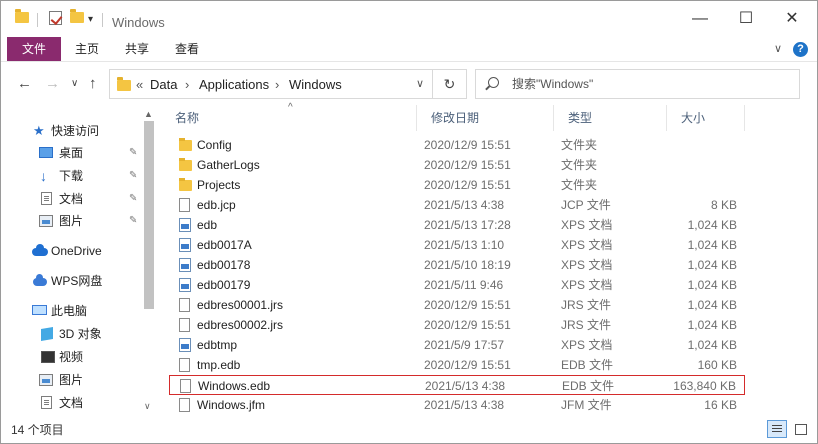 Image resolution: width=818 pixels, height=444 pixels. Describe the element at coordinates (271, 84) in the screenshot. I see `address-bar: « Data › Applications › Windows ∨` at that location.